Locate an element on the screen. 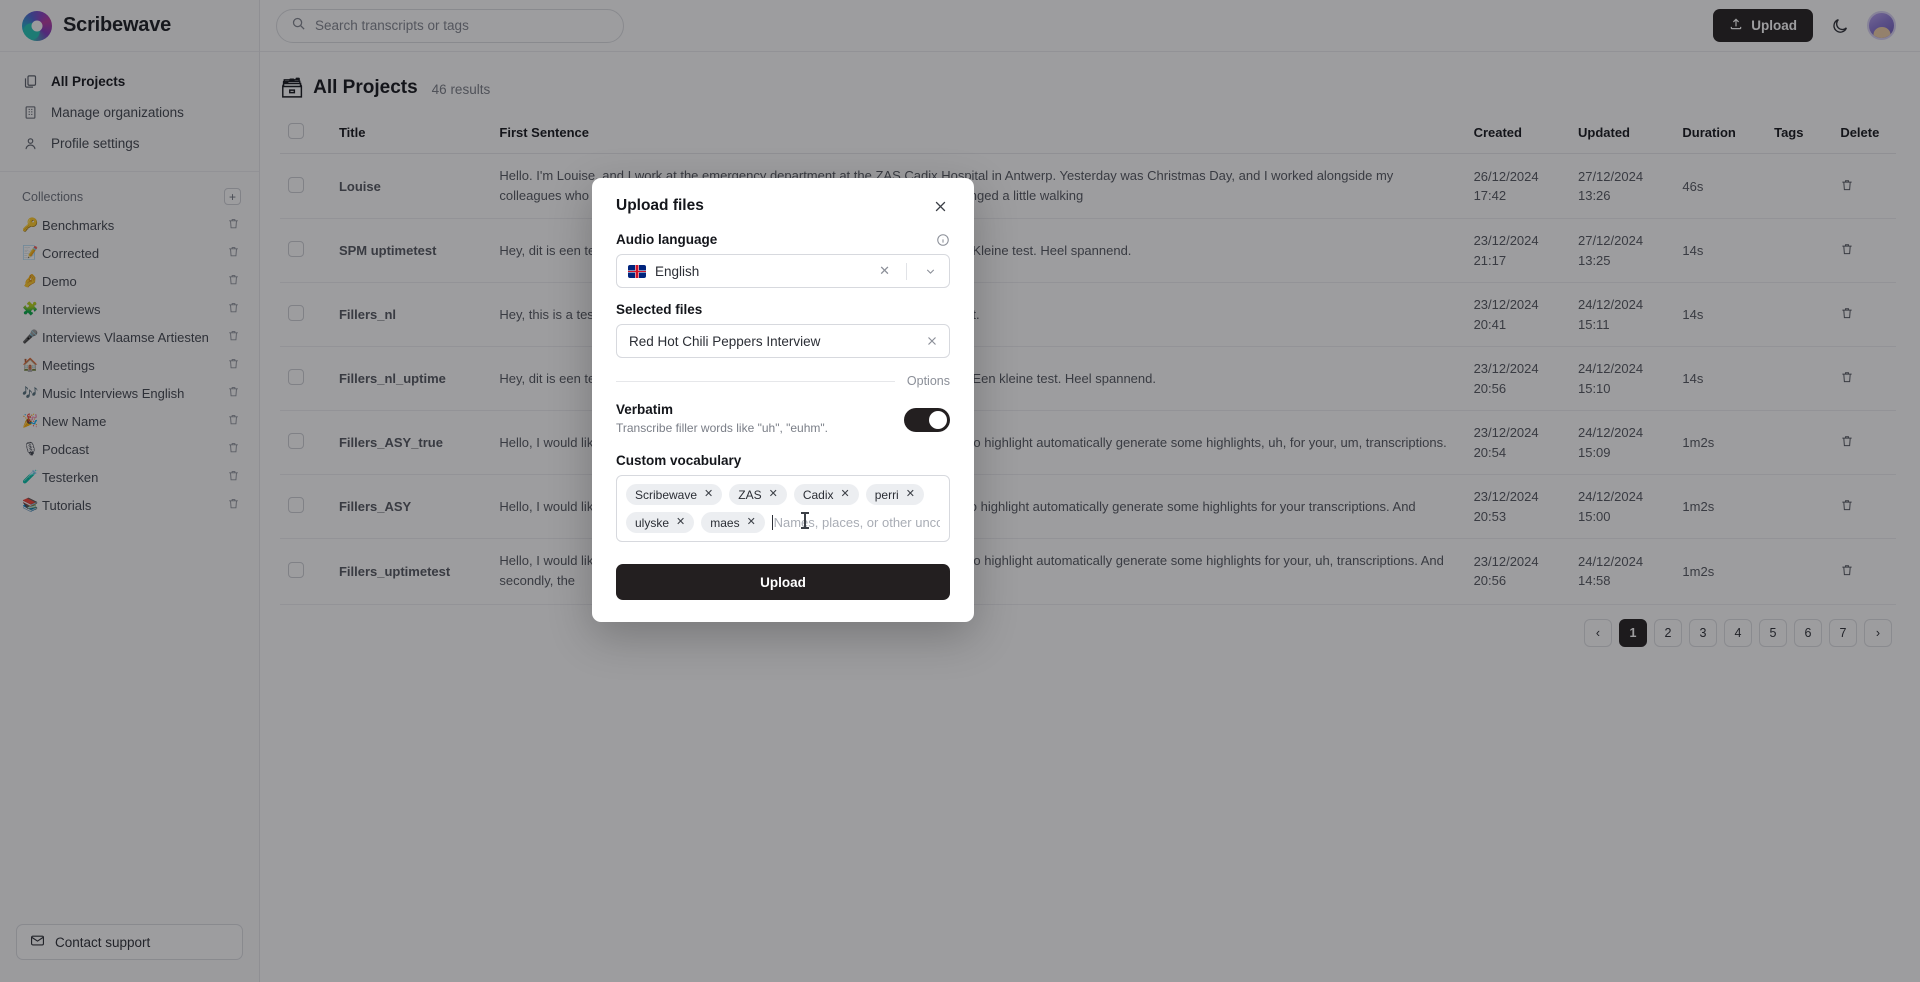 This screenshot has height=982, width=1920. uk-flag-icon is located at coordinates (637, 271).